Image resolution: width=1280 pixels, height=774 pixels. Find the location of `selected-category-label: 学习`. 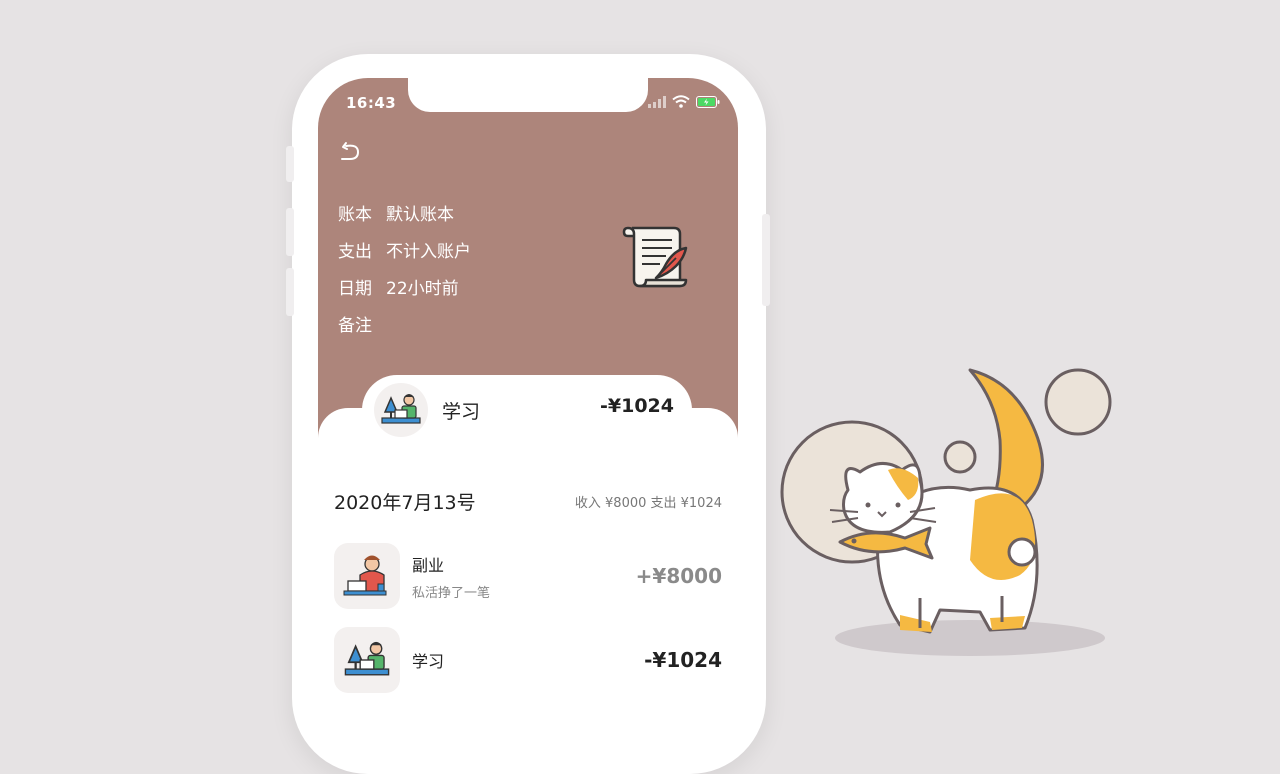

selected-category-label: 学习 is located at coordinates (461, 411).